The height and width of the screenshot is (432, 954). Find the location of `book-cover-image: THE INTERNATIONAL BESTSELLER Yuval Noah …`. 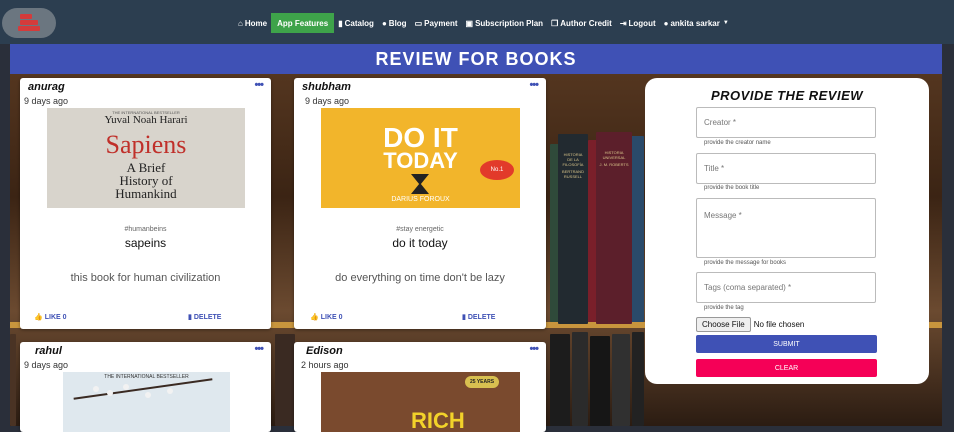

book-cover-image: THE INTERNATIONAL BESTSELLER Yuval Noah … is located at coordinates (146, 158).